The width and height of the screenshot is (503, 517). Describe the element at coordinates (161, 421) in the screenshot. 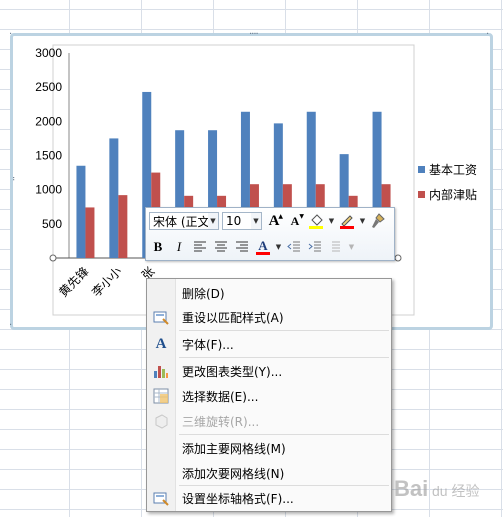

I see `3d-rotation-icon` at that location.